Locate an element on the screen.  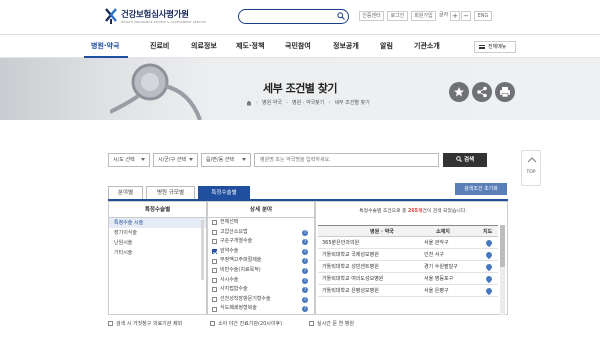
favorite-button is located at coordinates (459, 92).